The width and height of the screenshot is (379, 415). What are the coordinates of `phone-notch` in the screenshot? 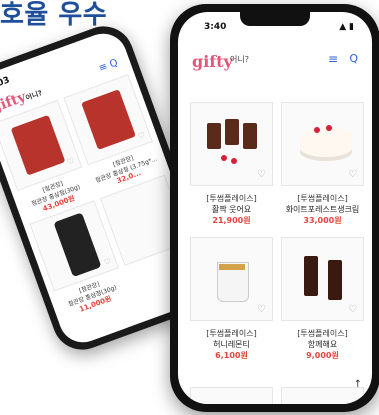 It's located at (275, 19).